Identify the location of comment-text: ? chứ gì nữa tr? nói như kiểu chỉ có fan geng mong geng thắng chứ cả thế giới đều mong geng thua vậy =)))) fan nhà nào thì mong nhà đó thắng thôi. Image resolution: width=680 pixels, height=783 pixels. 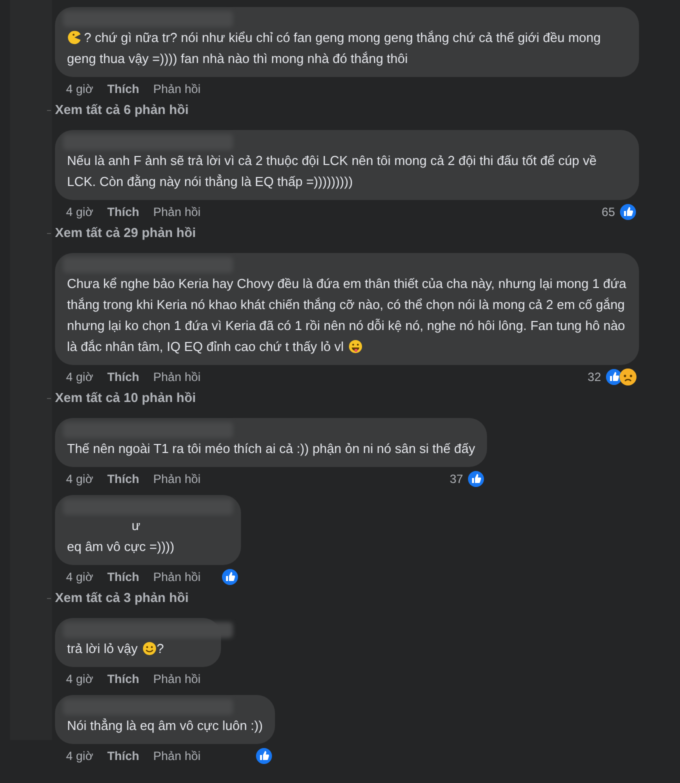
(334, 48).